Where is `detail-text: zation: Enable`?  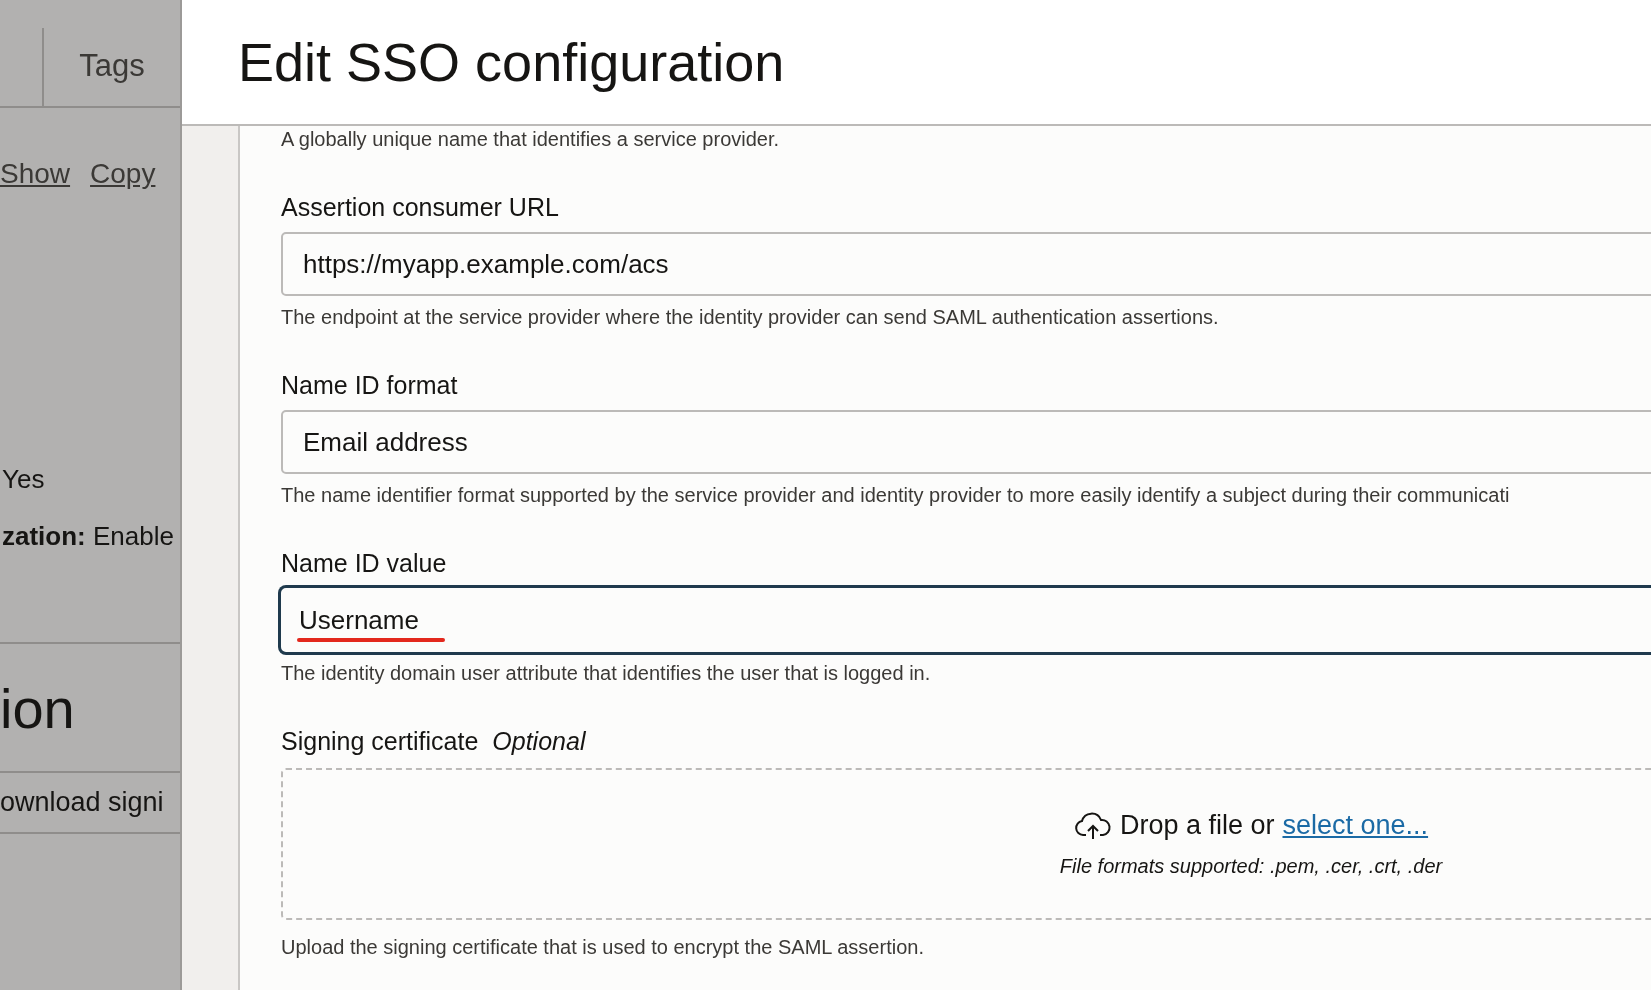 detail-text: zation: Enable is located at coordinates (87, 536).